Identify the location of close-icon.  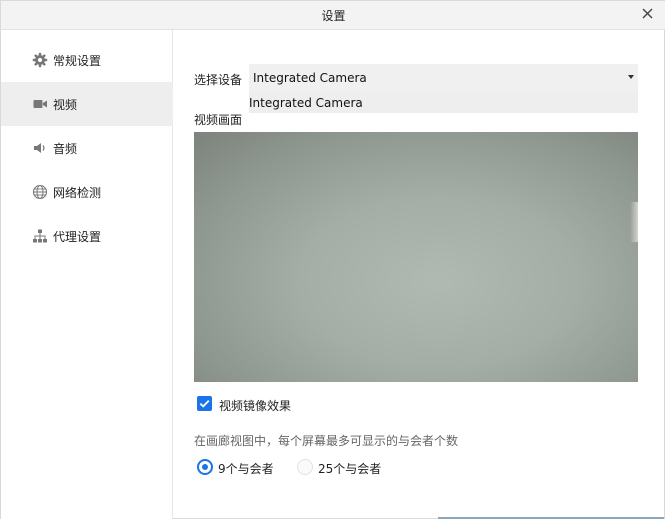
(647, 13).